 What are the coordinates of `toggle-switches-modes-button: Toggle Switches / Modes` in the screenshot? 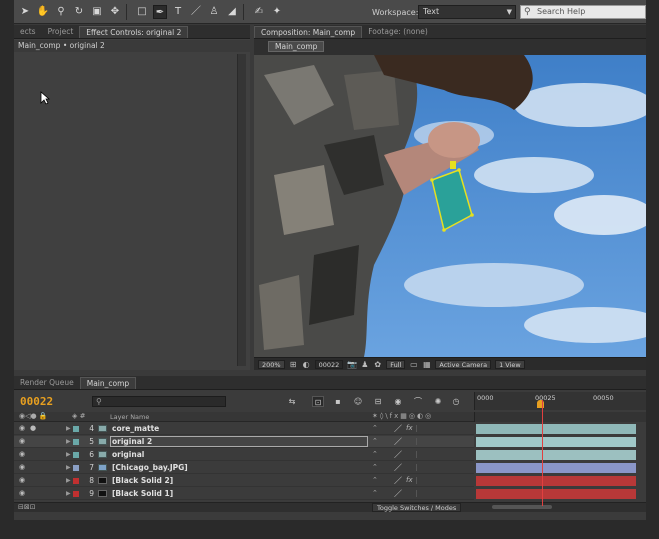 It's located at (417, 507).